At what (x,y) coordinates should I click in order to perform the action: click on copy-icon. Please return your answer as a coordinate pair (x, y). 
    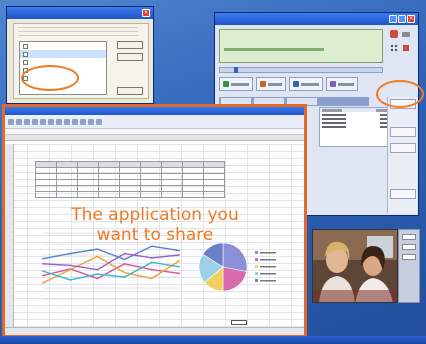
    Looking at the image, I should click on (51, 121).